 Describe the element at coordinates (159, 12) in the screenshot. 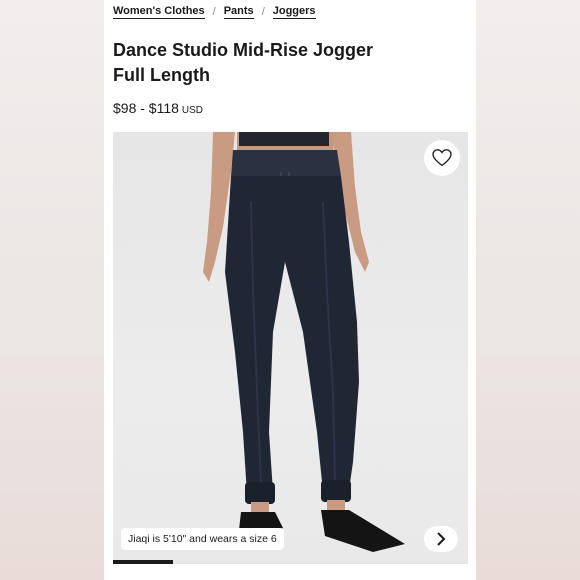

I see `breadcrumb-link-womens-clothes: Women's Clothes` at that location.